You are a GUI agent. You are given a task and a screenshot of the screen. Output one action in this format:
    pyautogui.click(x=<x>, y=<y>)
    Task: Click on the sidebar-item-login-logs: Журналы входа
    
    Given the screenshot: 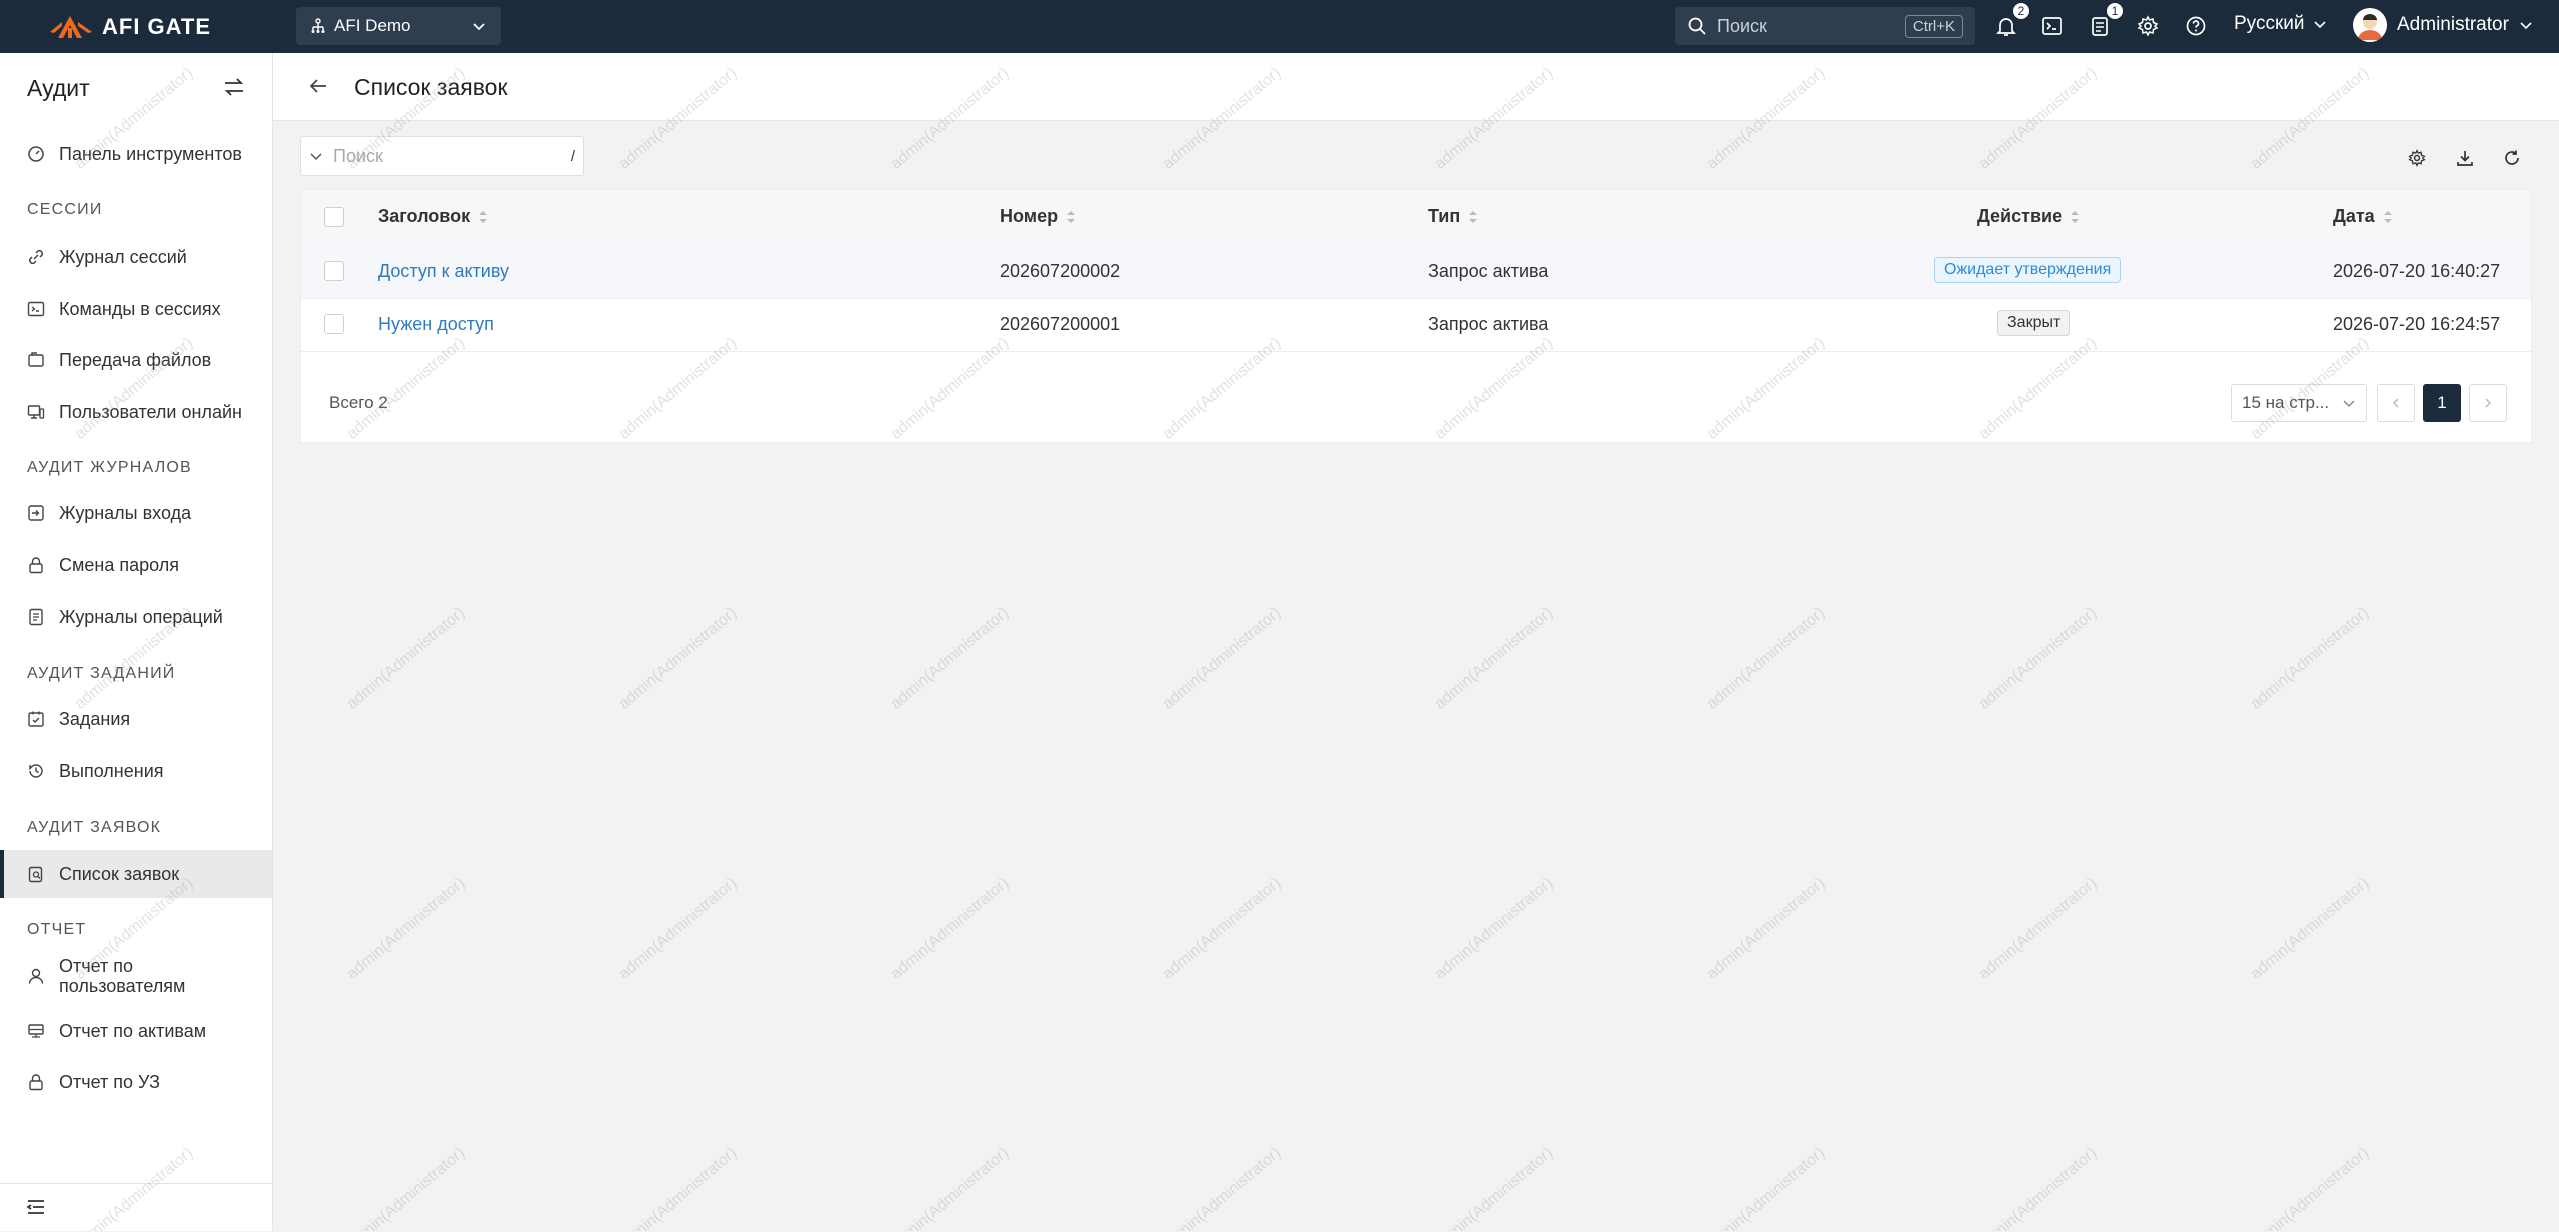 What is the action you would take?
    pyautogui.click(x=136, y=513)
    